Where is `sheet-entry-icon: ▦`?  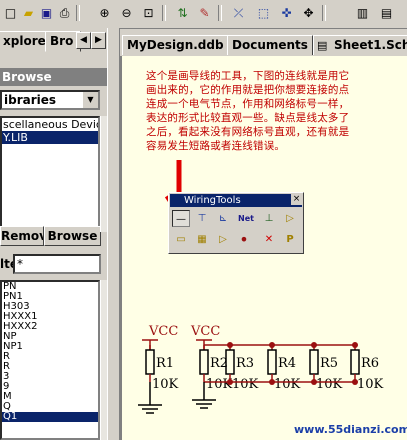 sheet-entry-icon: ▦ is located at coordinates (202, 239).